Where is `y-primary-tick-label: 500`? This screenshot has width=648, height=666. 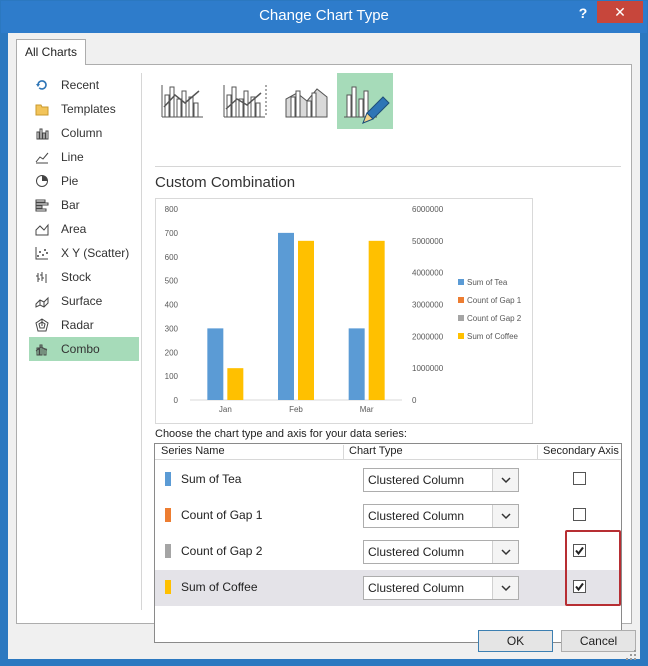
y-primary-tick-label: 500 is located at coordinates (172, 281).